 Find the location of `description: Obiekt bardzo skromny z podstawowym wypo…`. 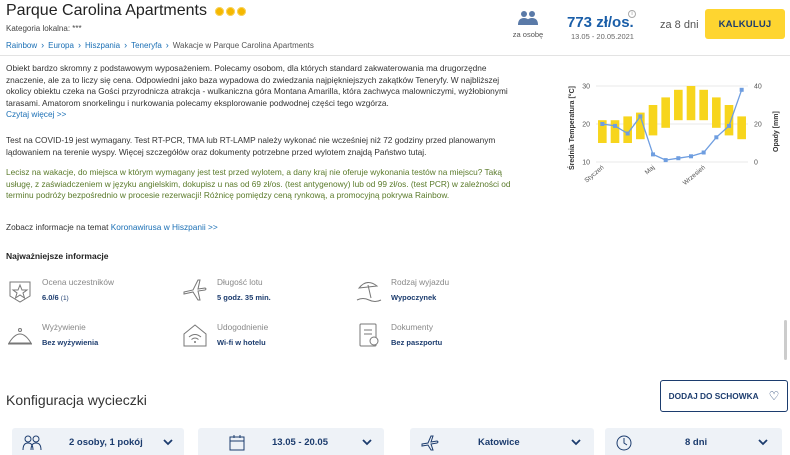

description: Obiekt bardzo skromny z podstawowym wypo… is located at coordinates (262, 92).